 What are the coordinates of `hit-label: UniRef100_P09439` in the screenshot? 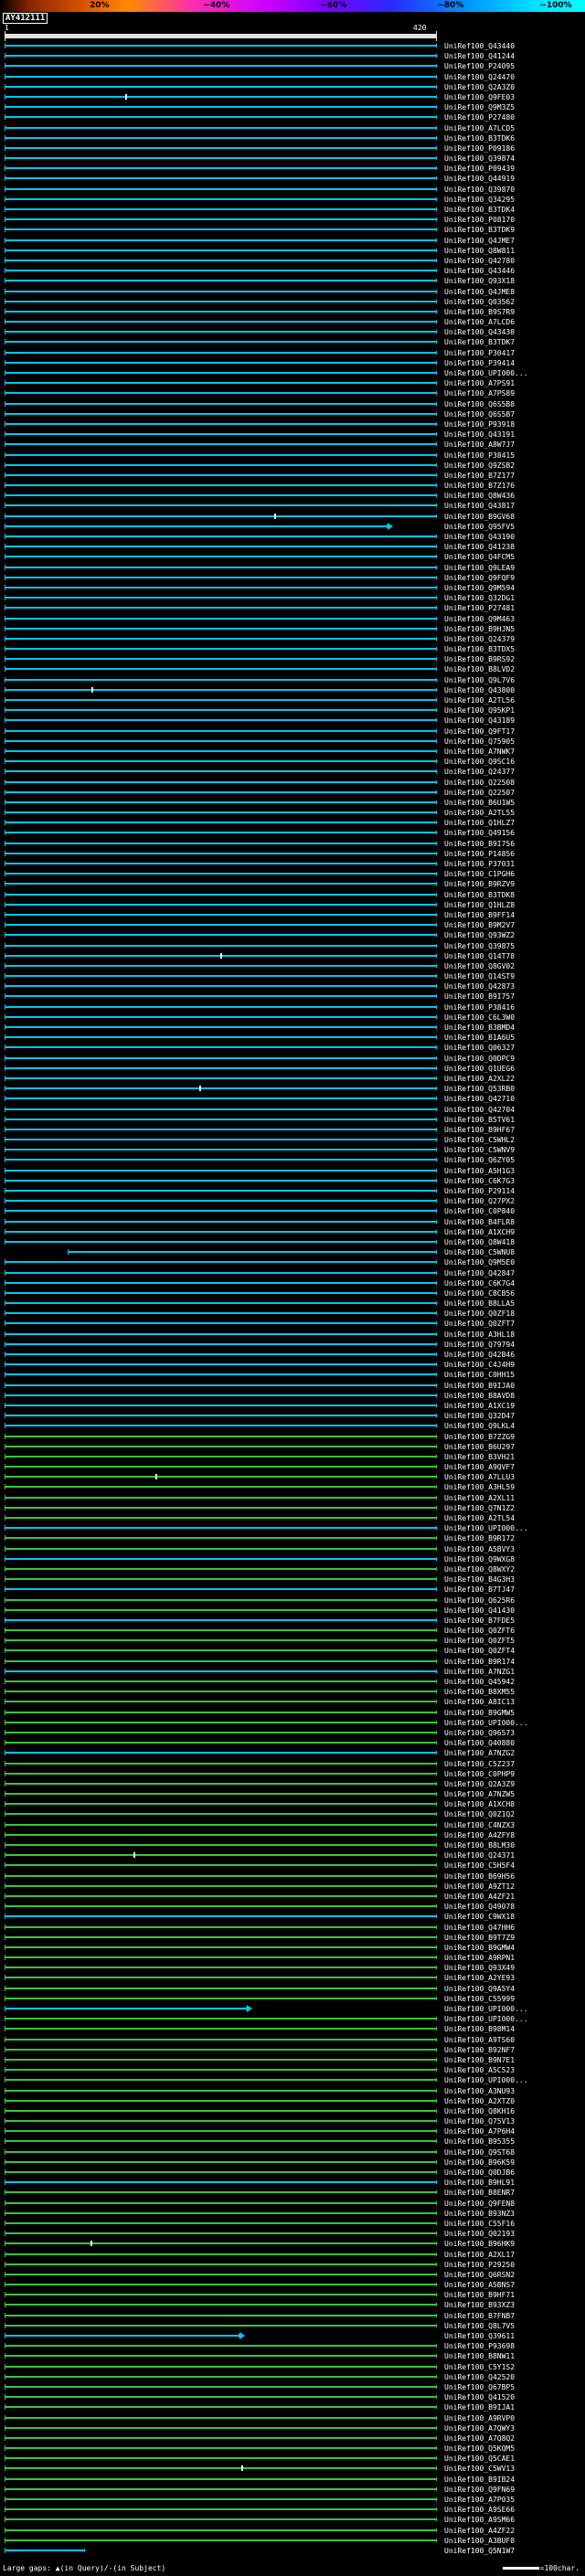 It's located at (480, 169).